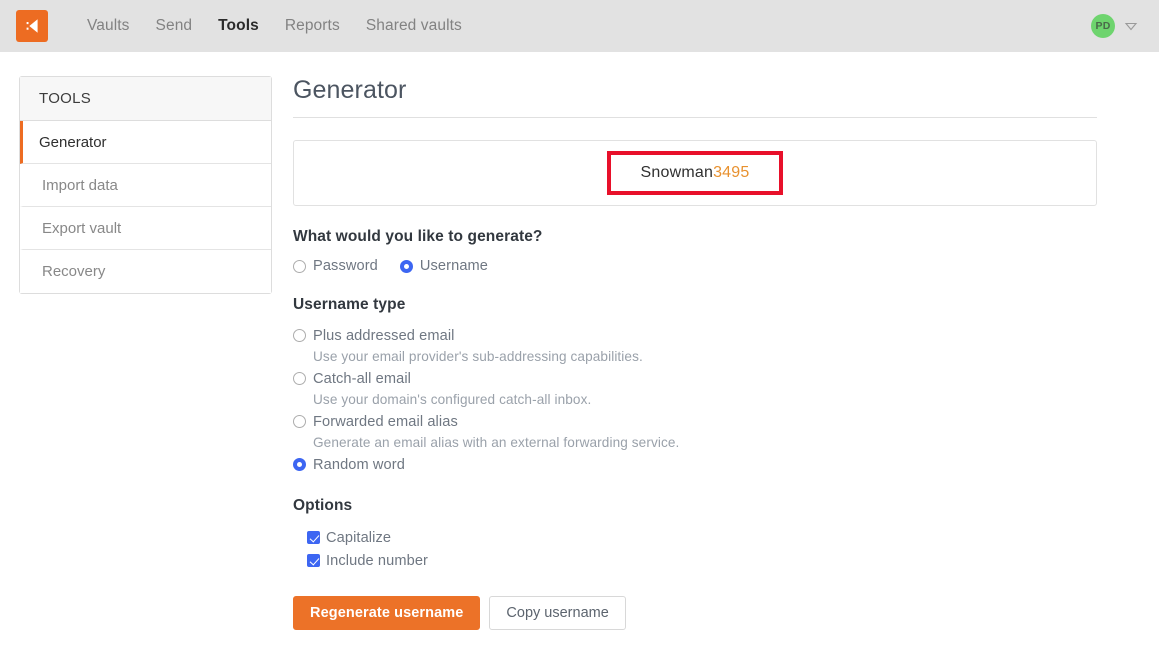  What do you see at coordinates (74, 271) in the screenshot?
I see `sidebar-item-label: Recovery` at bounding box center [74, 271].